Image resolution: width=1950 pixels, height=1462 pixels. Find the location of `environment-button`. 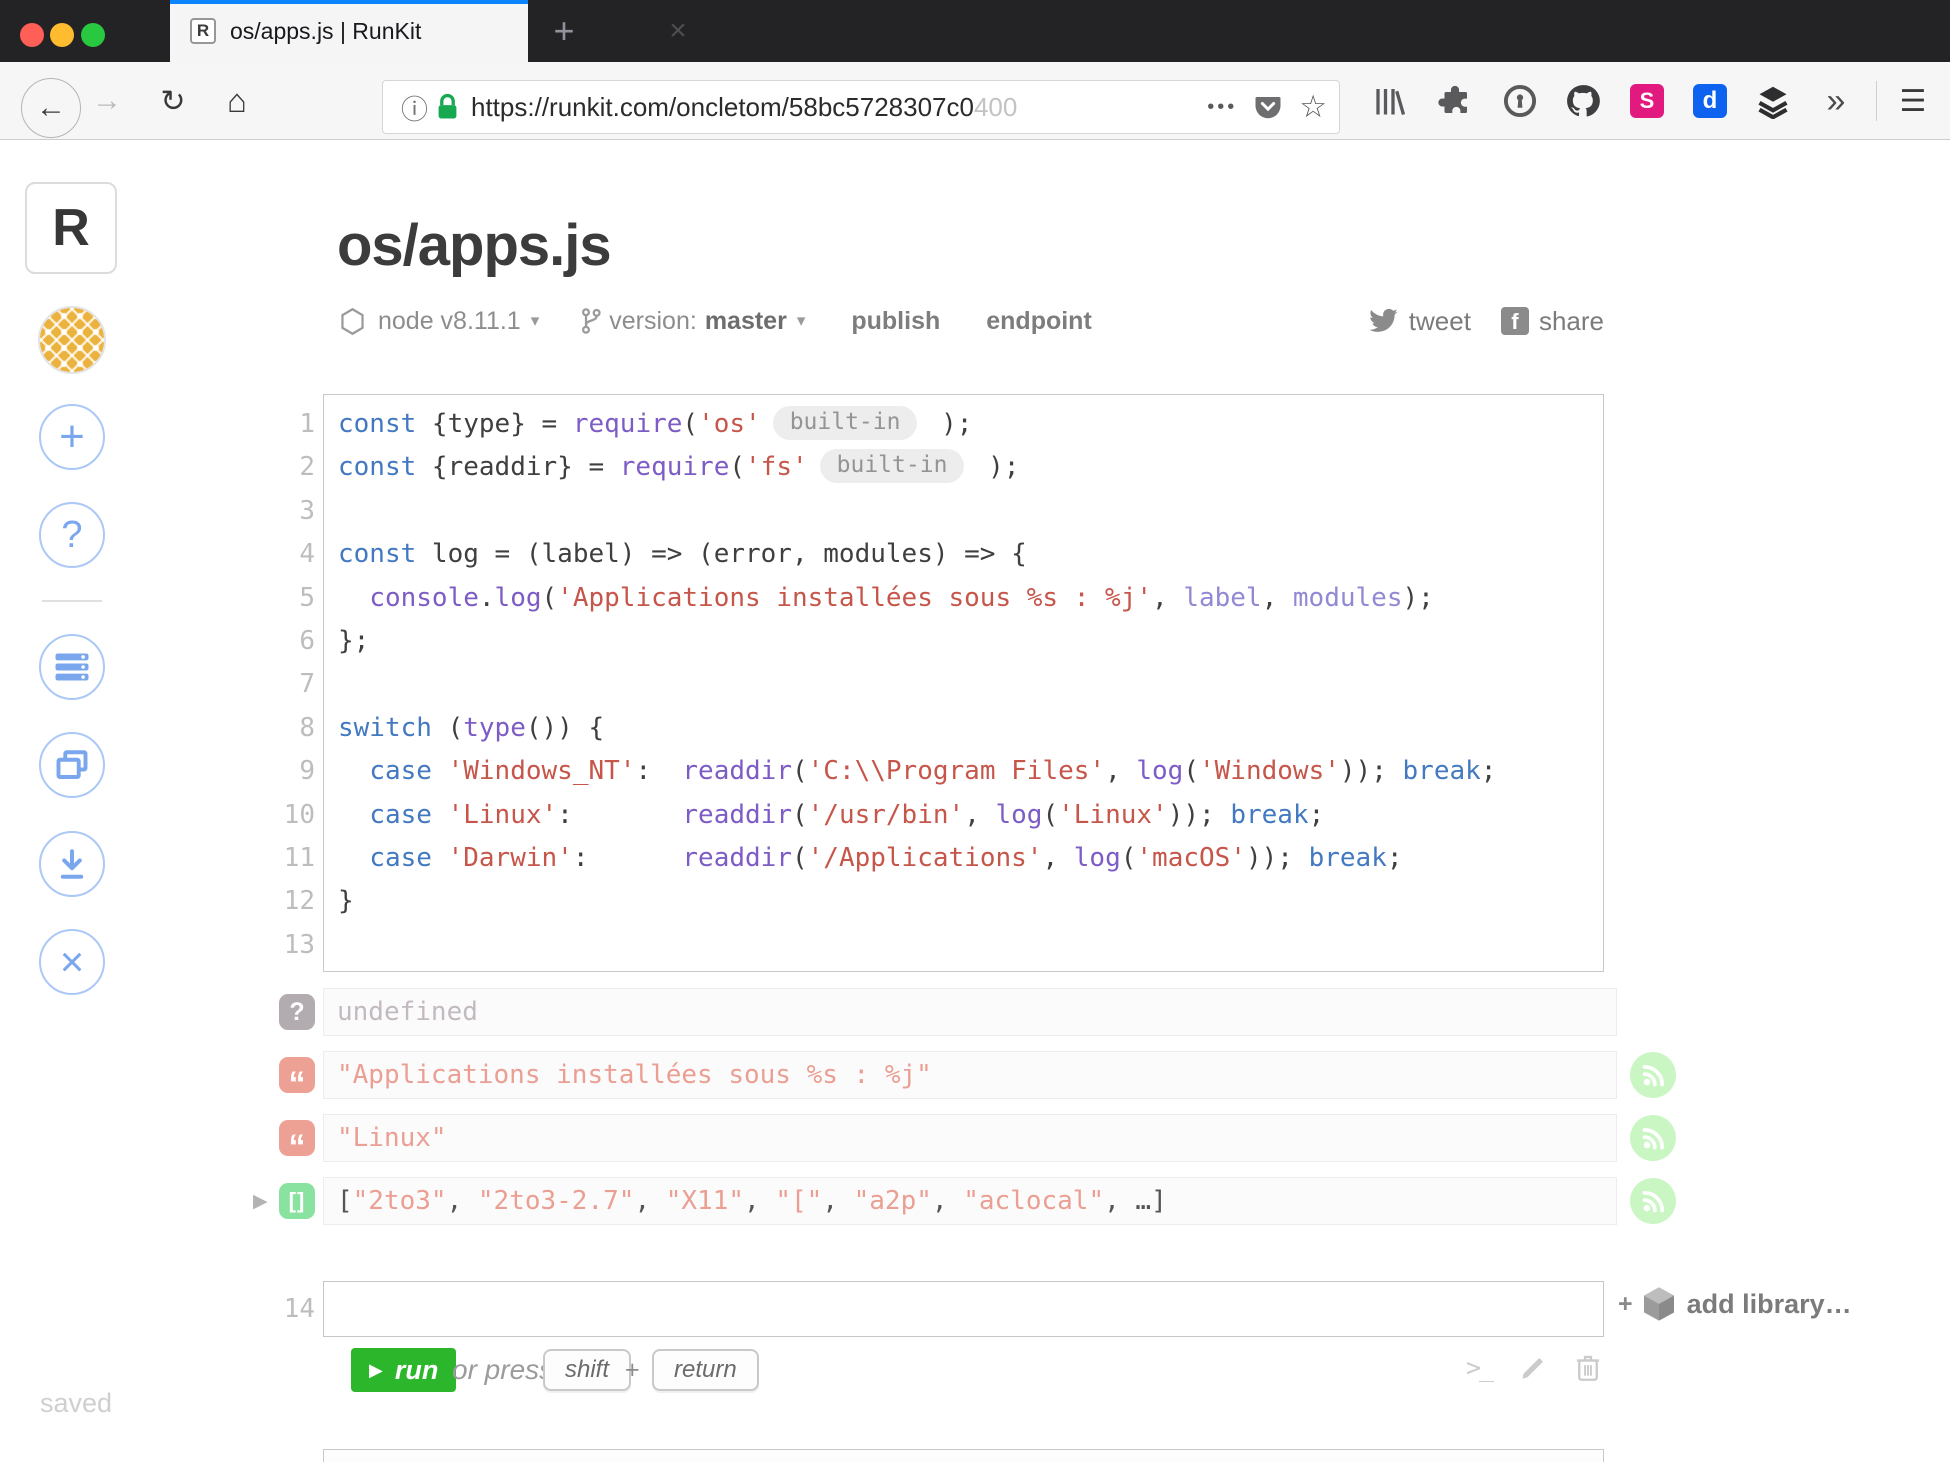

environment-button is located at coordinates (72, 667).